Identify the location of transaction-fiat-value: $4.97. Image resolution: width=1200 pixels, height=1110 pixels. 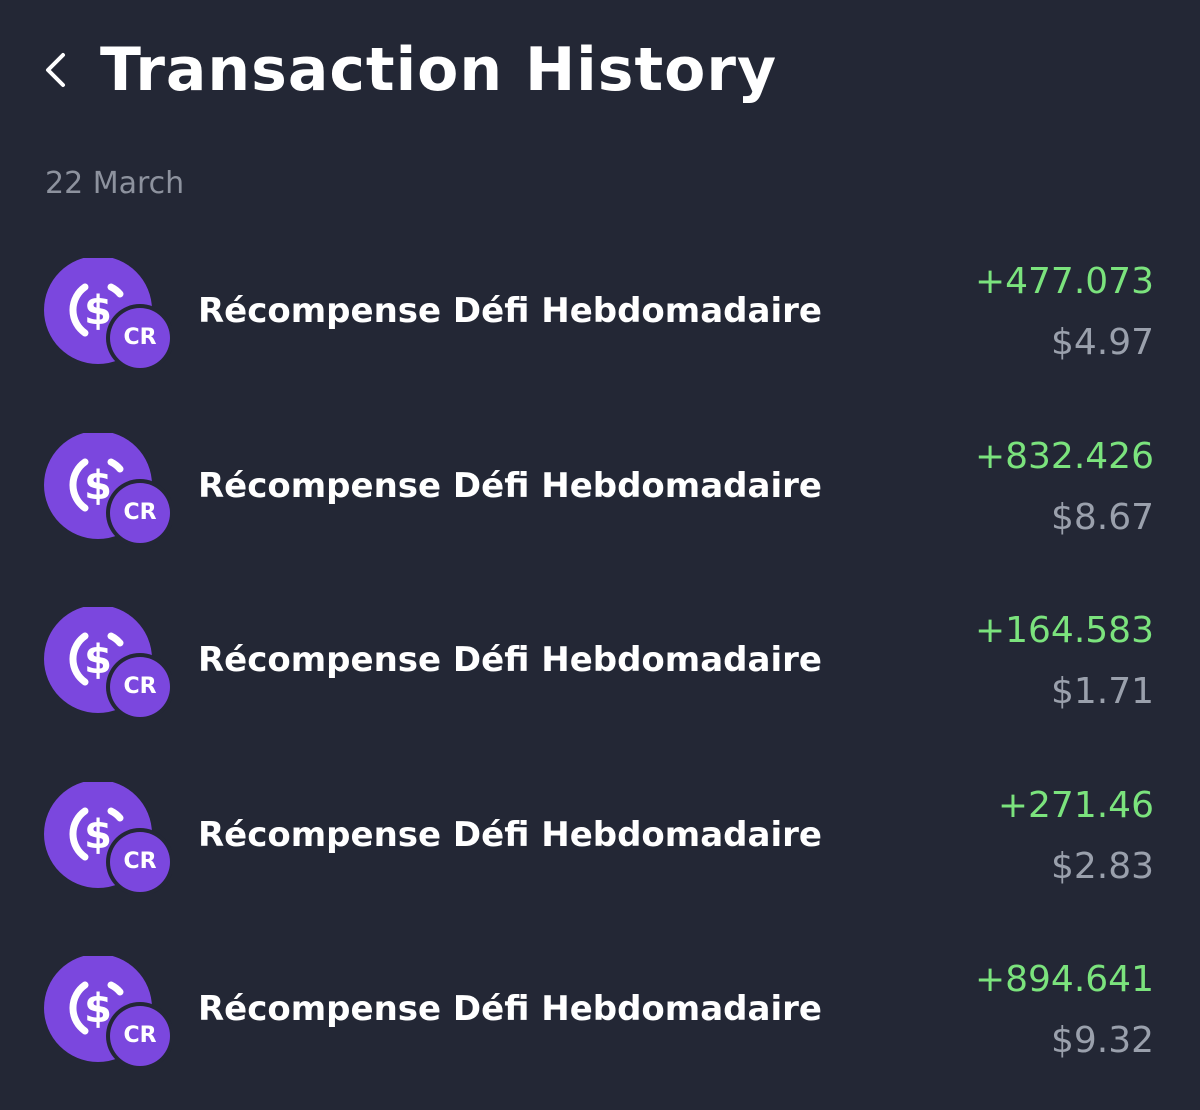
(1102, 342).